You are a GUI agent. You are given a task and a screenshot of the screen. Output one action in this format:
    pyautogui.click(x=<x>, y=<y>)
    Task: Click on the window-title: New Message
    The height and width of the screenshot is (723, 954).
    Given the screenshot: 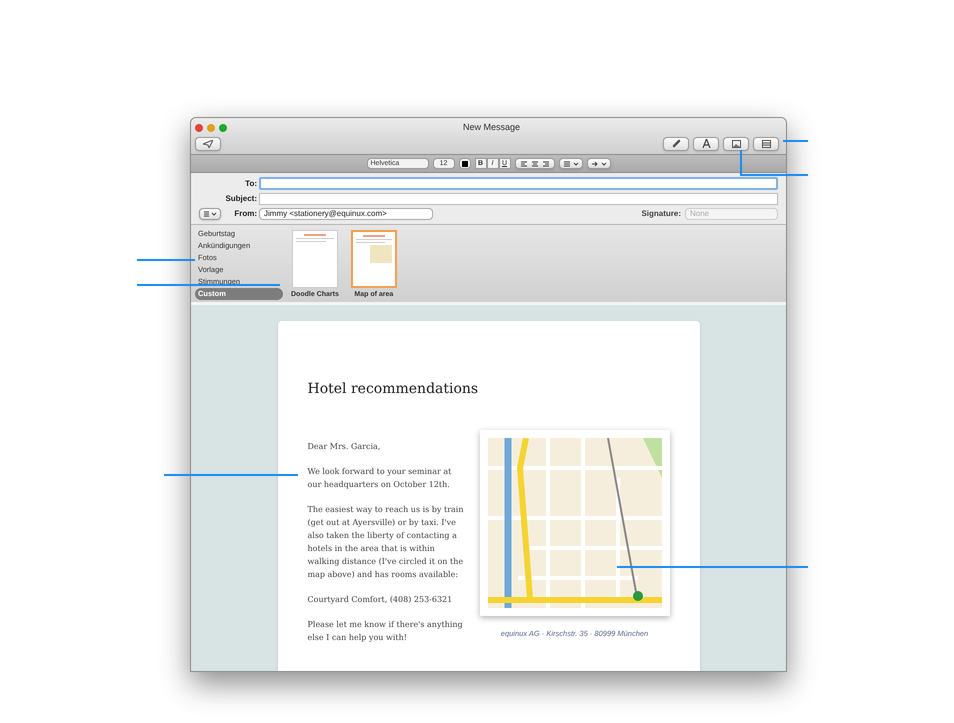 What is the action you would take?
    pyautogui.click(x=492, y=127)
    